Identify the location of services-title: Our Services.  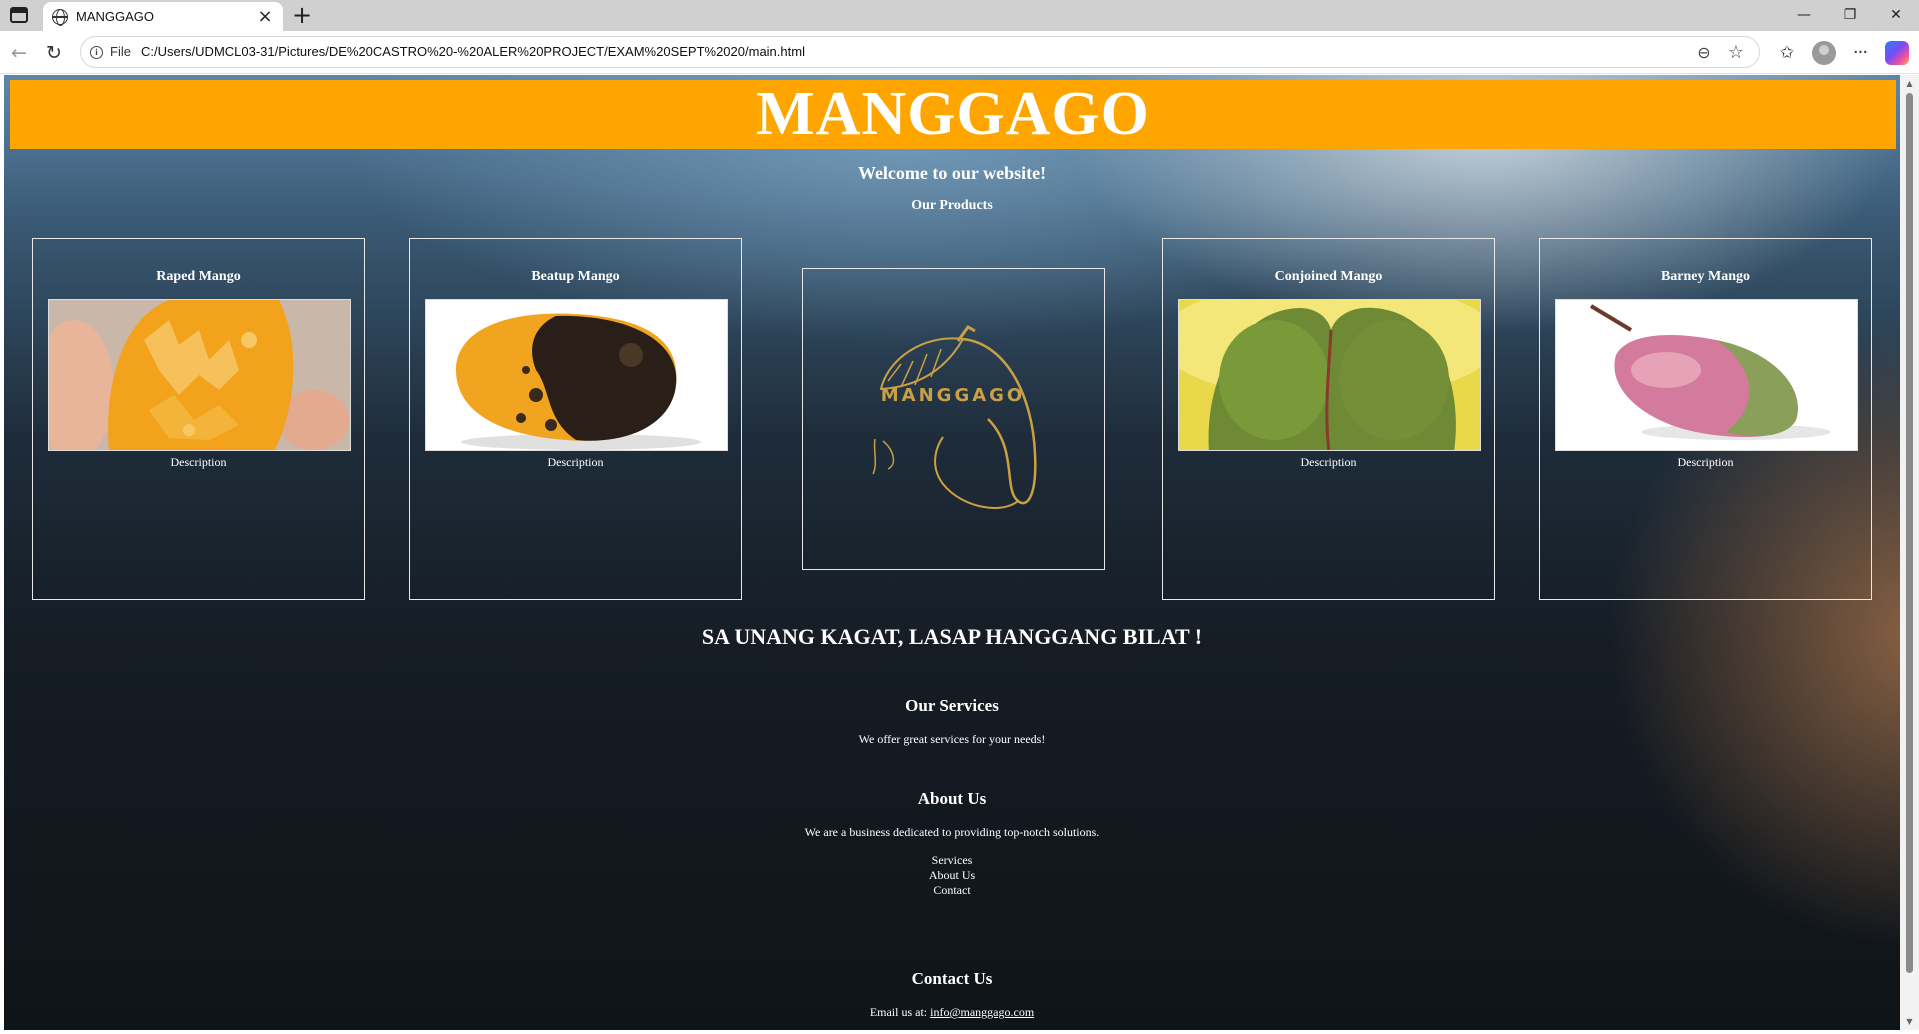
(952, 705).